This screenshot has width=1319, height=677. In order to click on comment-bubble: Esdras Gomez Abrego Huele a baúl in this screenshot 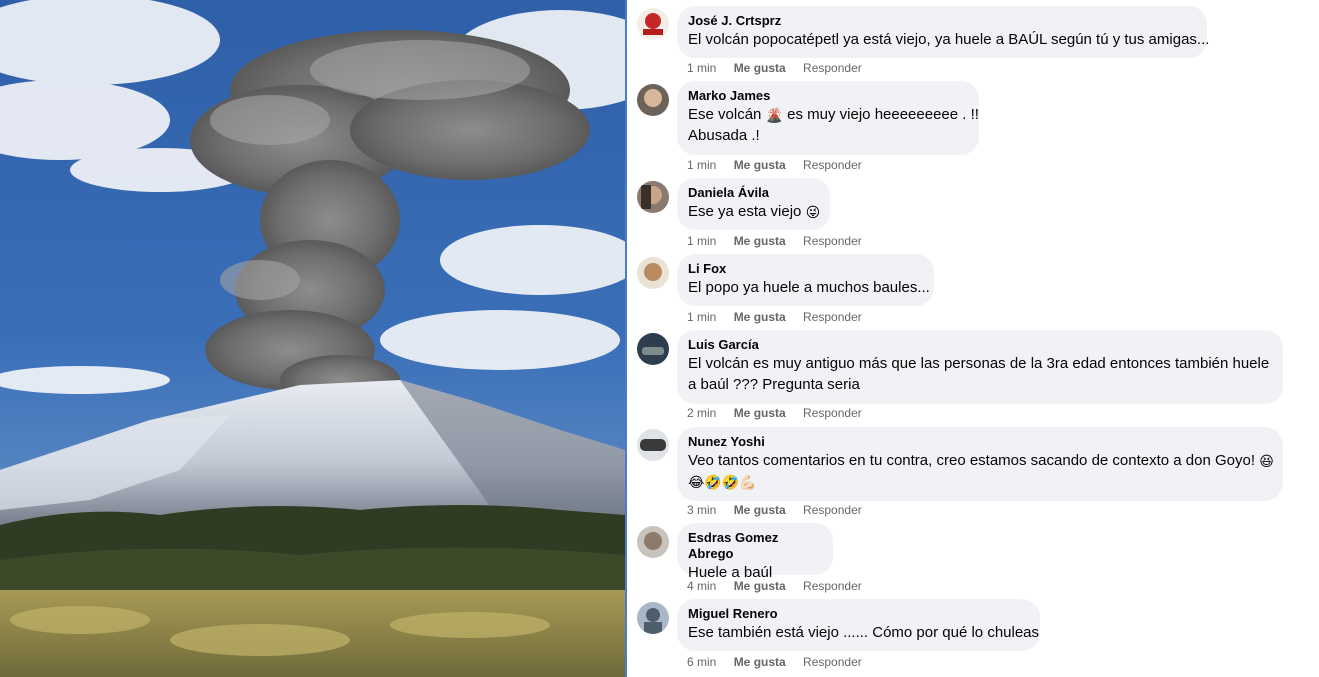, I will do `click(755, 552)`.